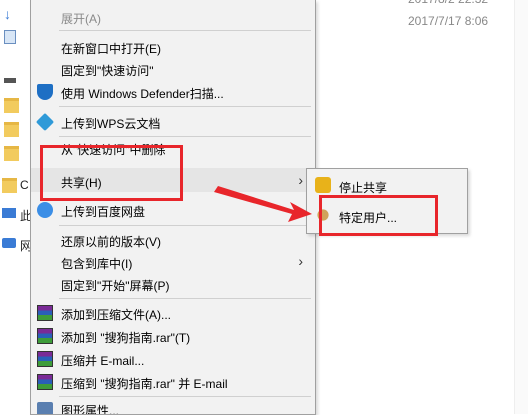 This screenshot has width=528, height=415. I want to click on chevron-right-icon: ›, so click(300, 261).